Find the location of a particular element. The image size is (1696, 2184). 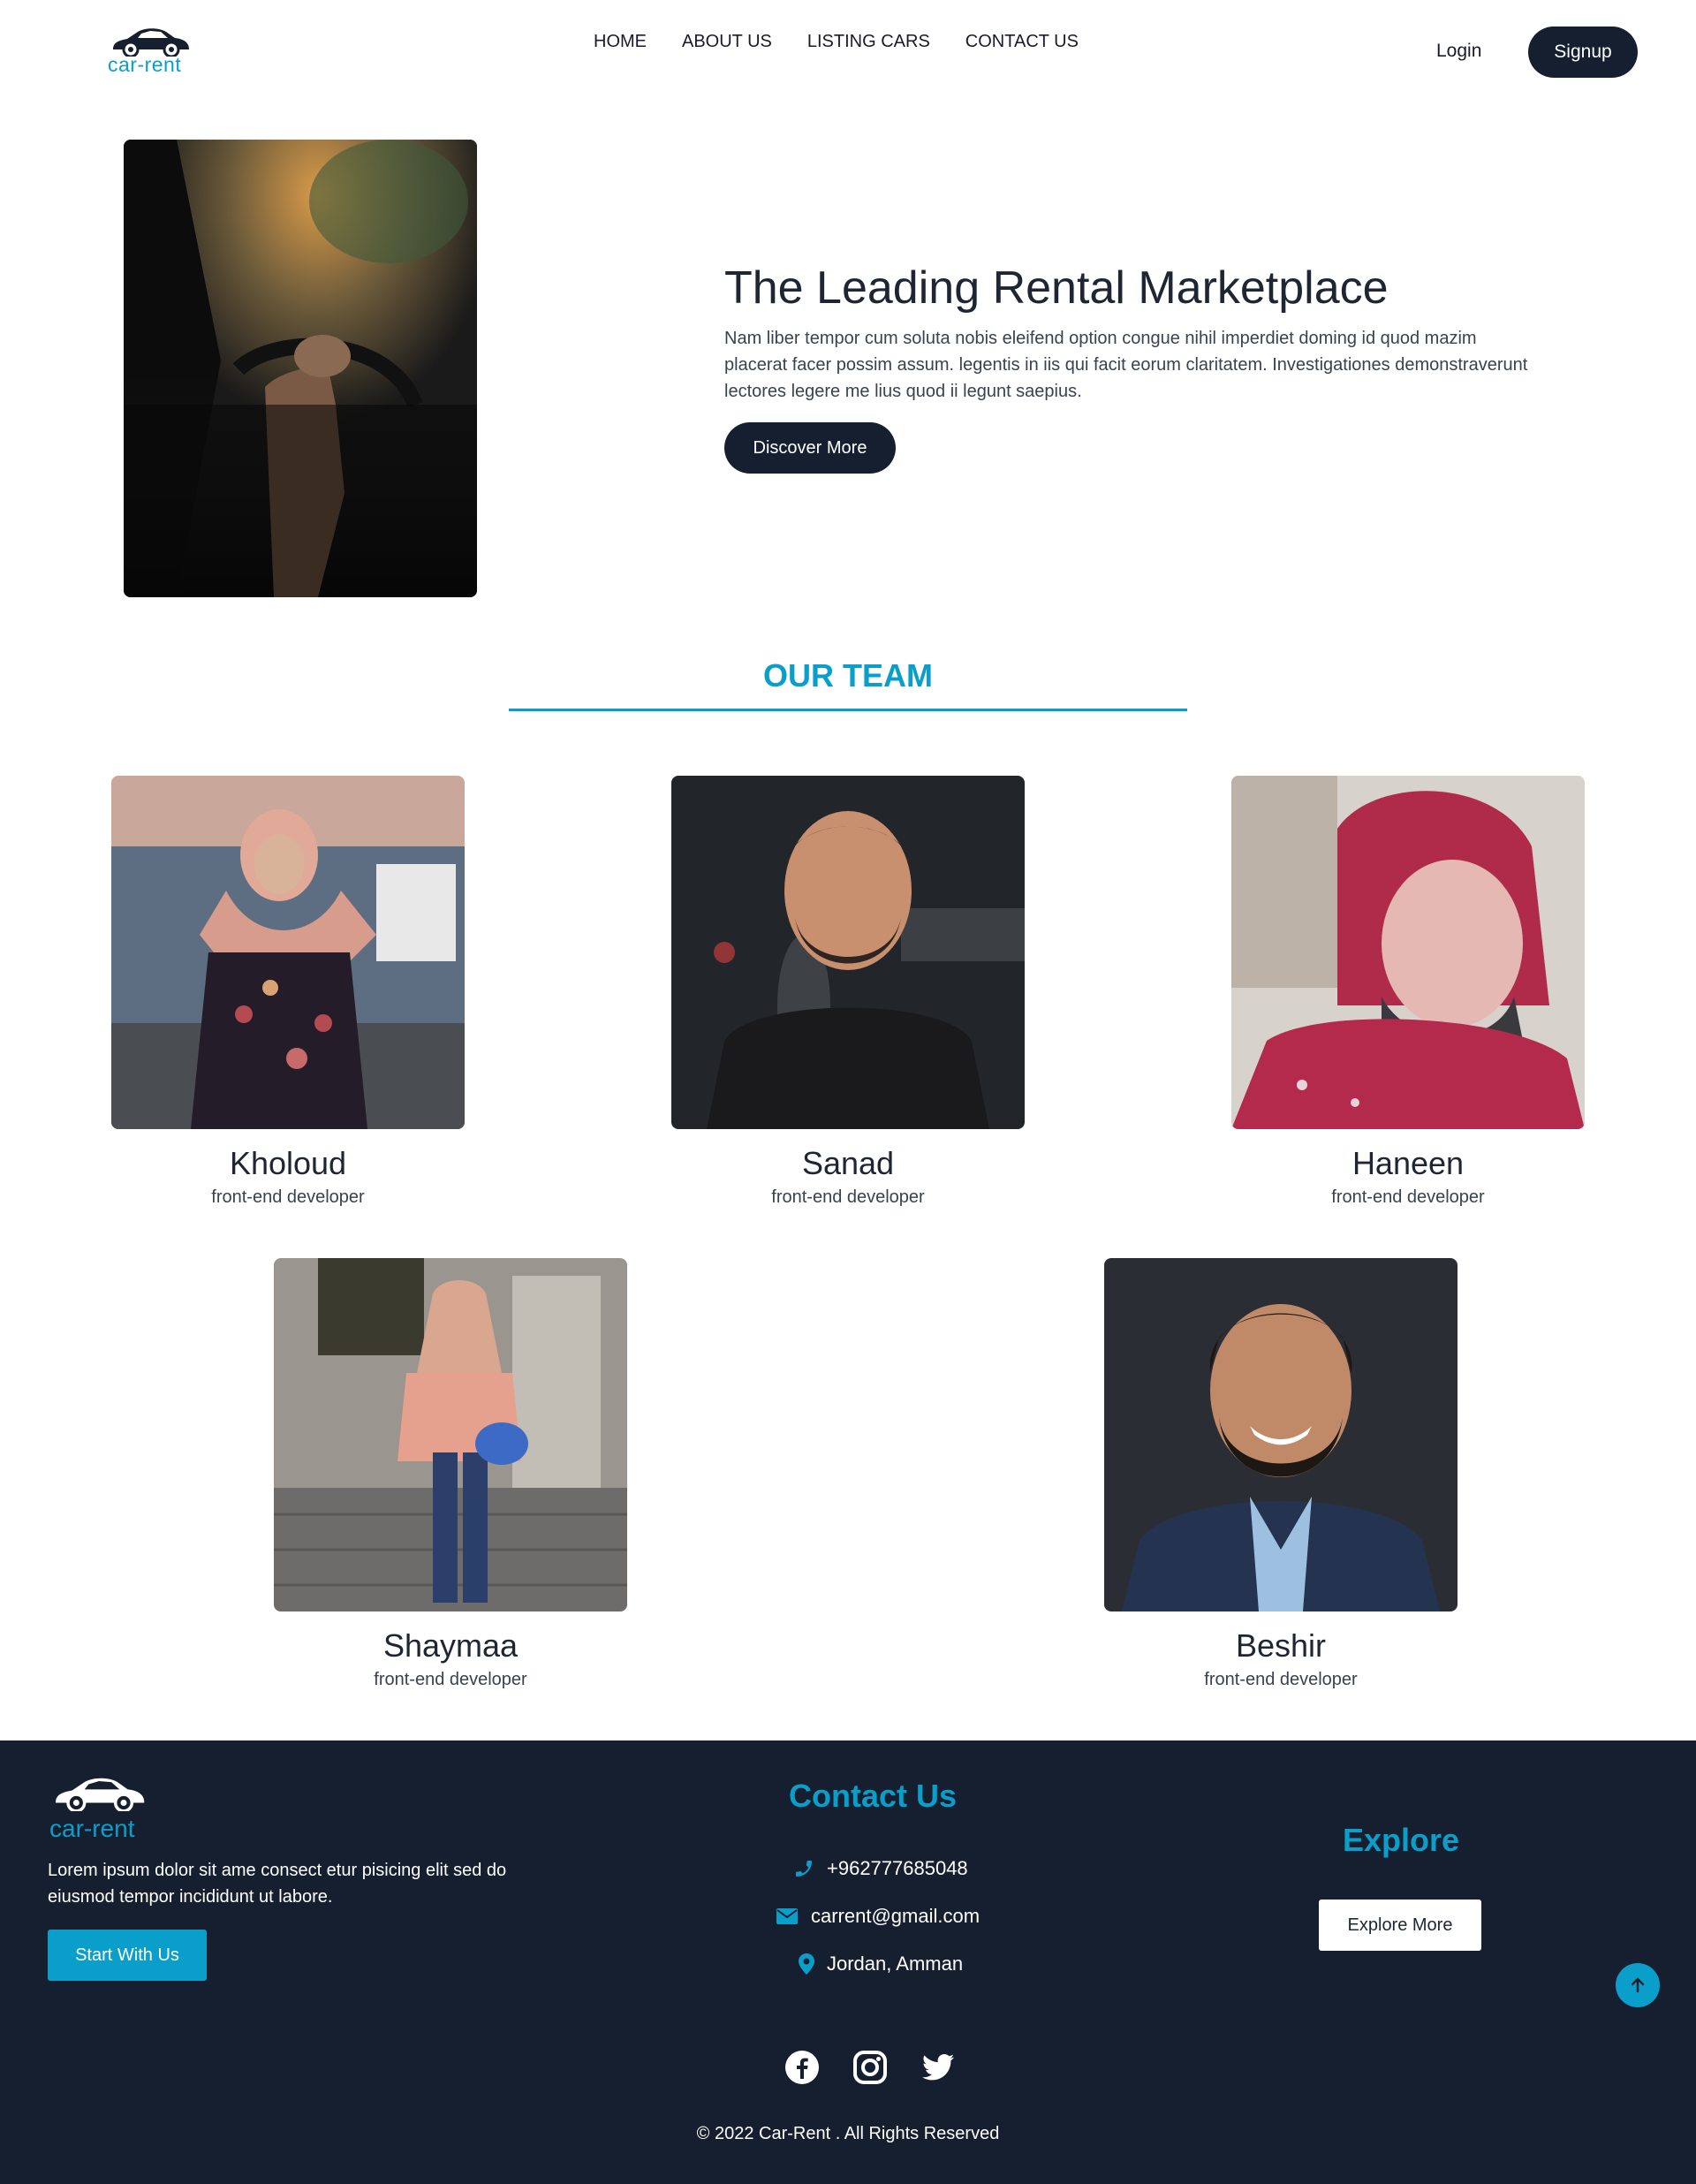

explore-more-button: Explore More is located at coordinates (1400, 1925).